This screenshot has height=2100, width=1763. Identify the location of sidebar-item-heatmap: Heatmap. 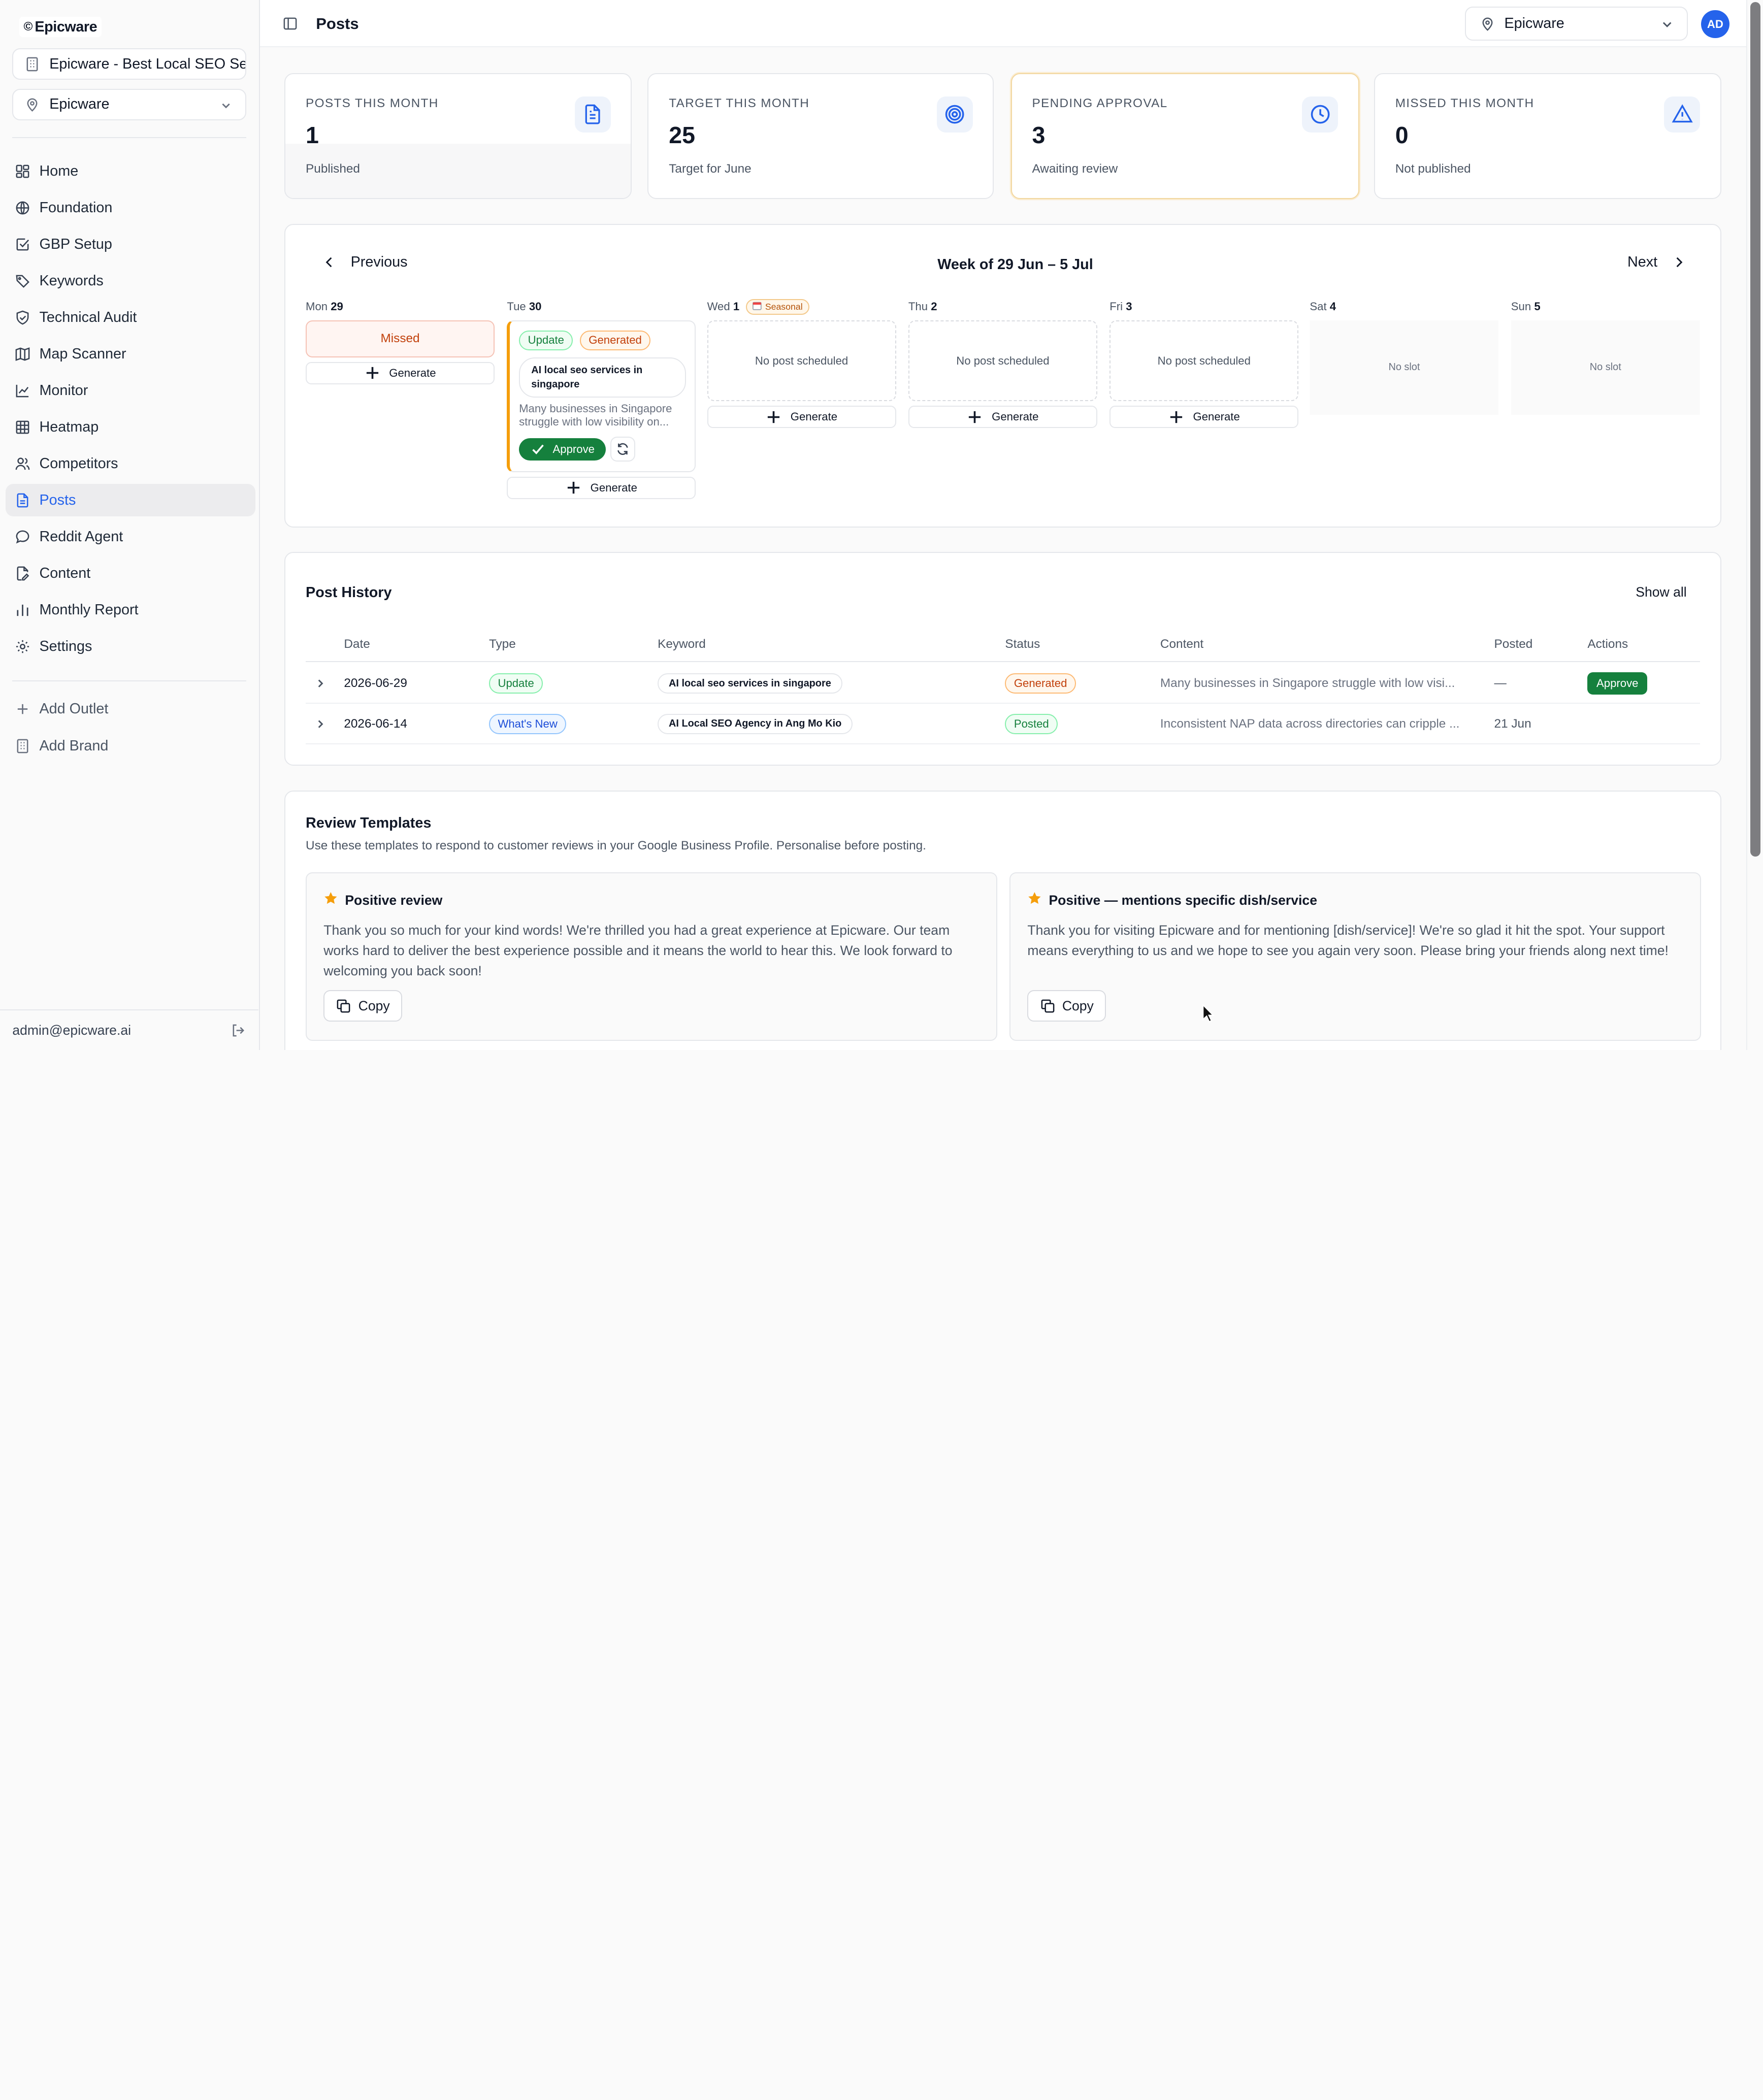
(130, 427).